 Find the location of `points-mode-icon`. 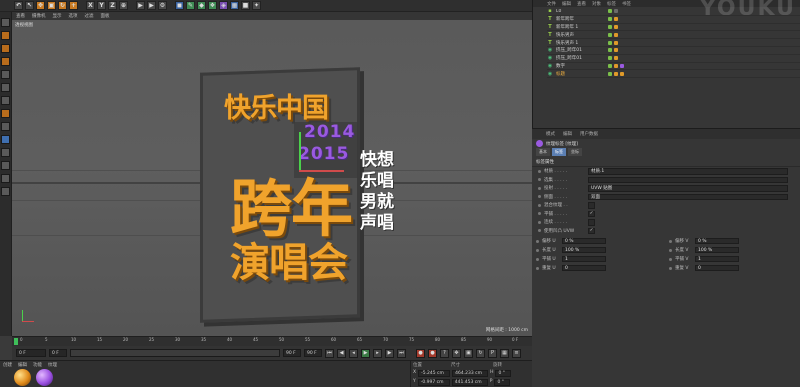

points-mode-icon is located at coordinates (5, 74).